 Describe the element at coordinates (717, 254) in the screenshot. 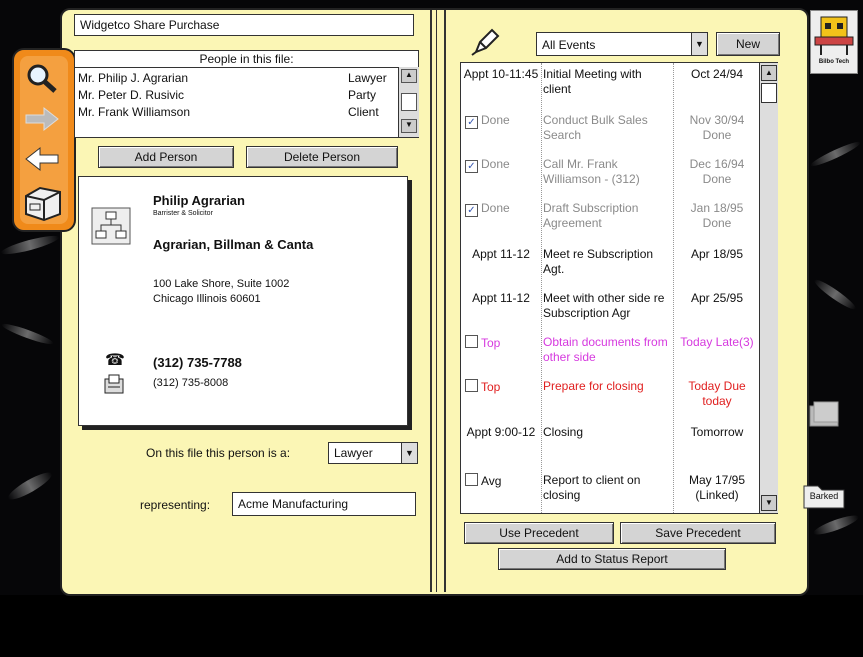

I see `event-date: Apr 18/95` at that location.